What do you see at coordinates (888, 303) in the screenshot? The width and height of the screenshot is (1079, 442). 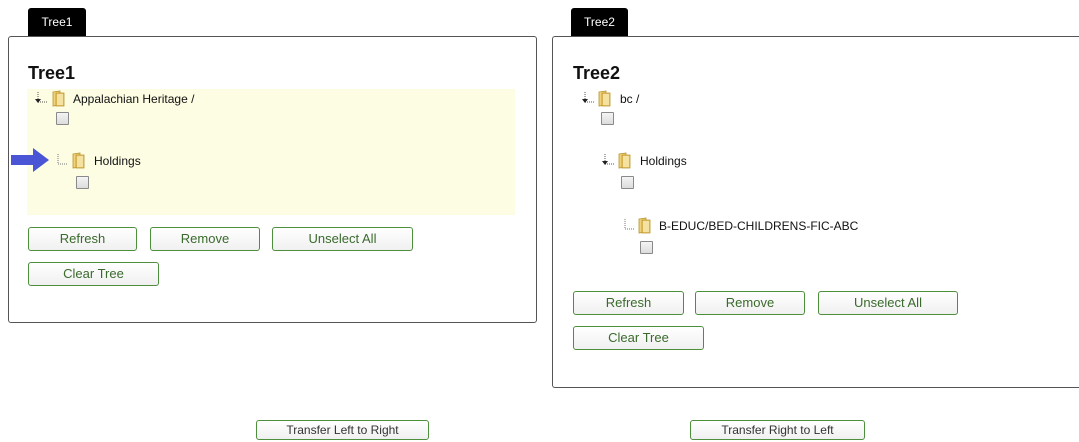 I see `tree2-unselect-all-button: Unselect All` at bounding box center [888, 303].